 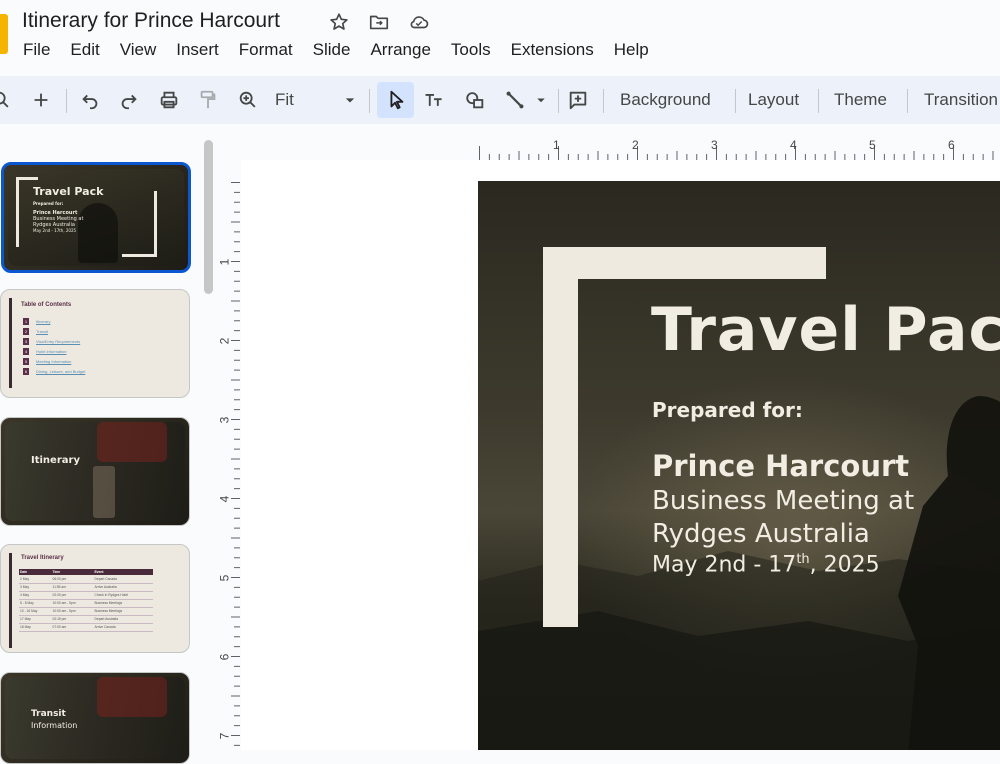 What do you see at coordinates (98, 233) in the screenshot?
I see `traveler-silhouette` at bounding box center [98, 233].